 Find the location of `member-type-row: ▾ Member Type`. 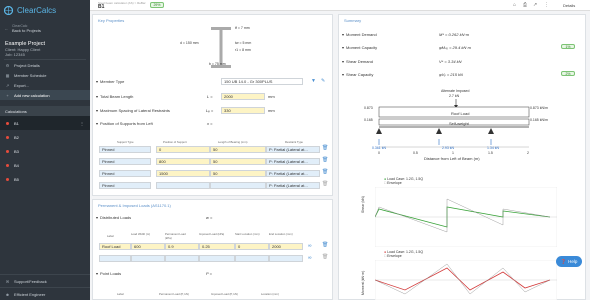

member-type-row: ▾ Member Type is located at coordinates (110, 81).